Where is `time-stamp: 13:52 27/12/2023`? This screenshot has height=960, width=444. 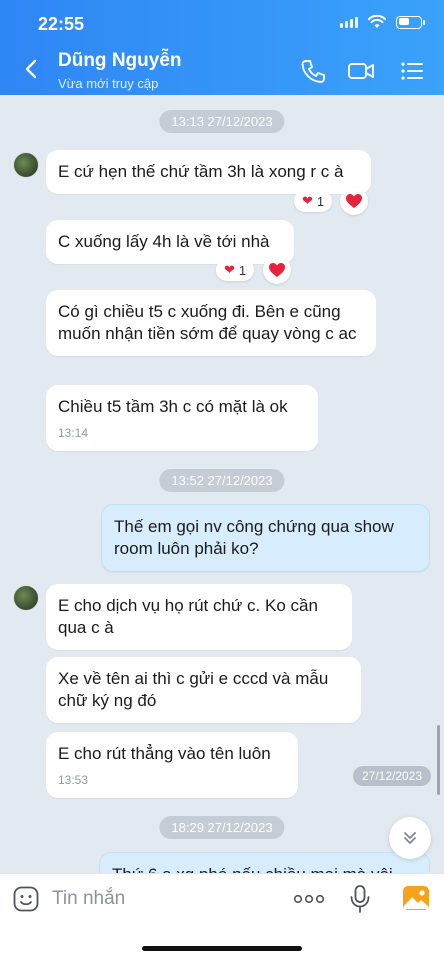
time-stamp: 13:52 27/12/2023 is located at coordinates (222, 480).